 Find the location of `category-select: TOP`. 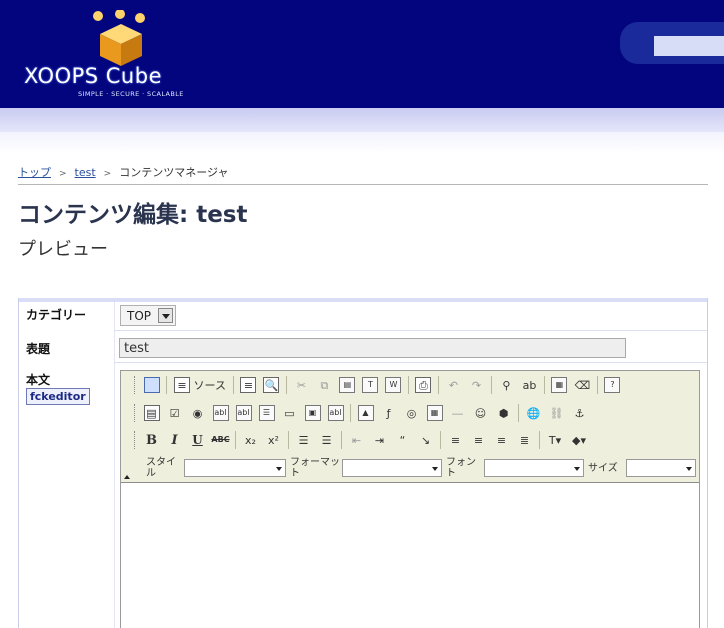

category-select: TOP is located at coordinates (148, 315).